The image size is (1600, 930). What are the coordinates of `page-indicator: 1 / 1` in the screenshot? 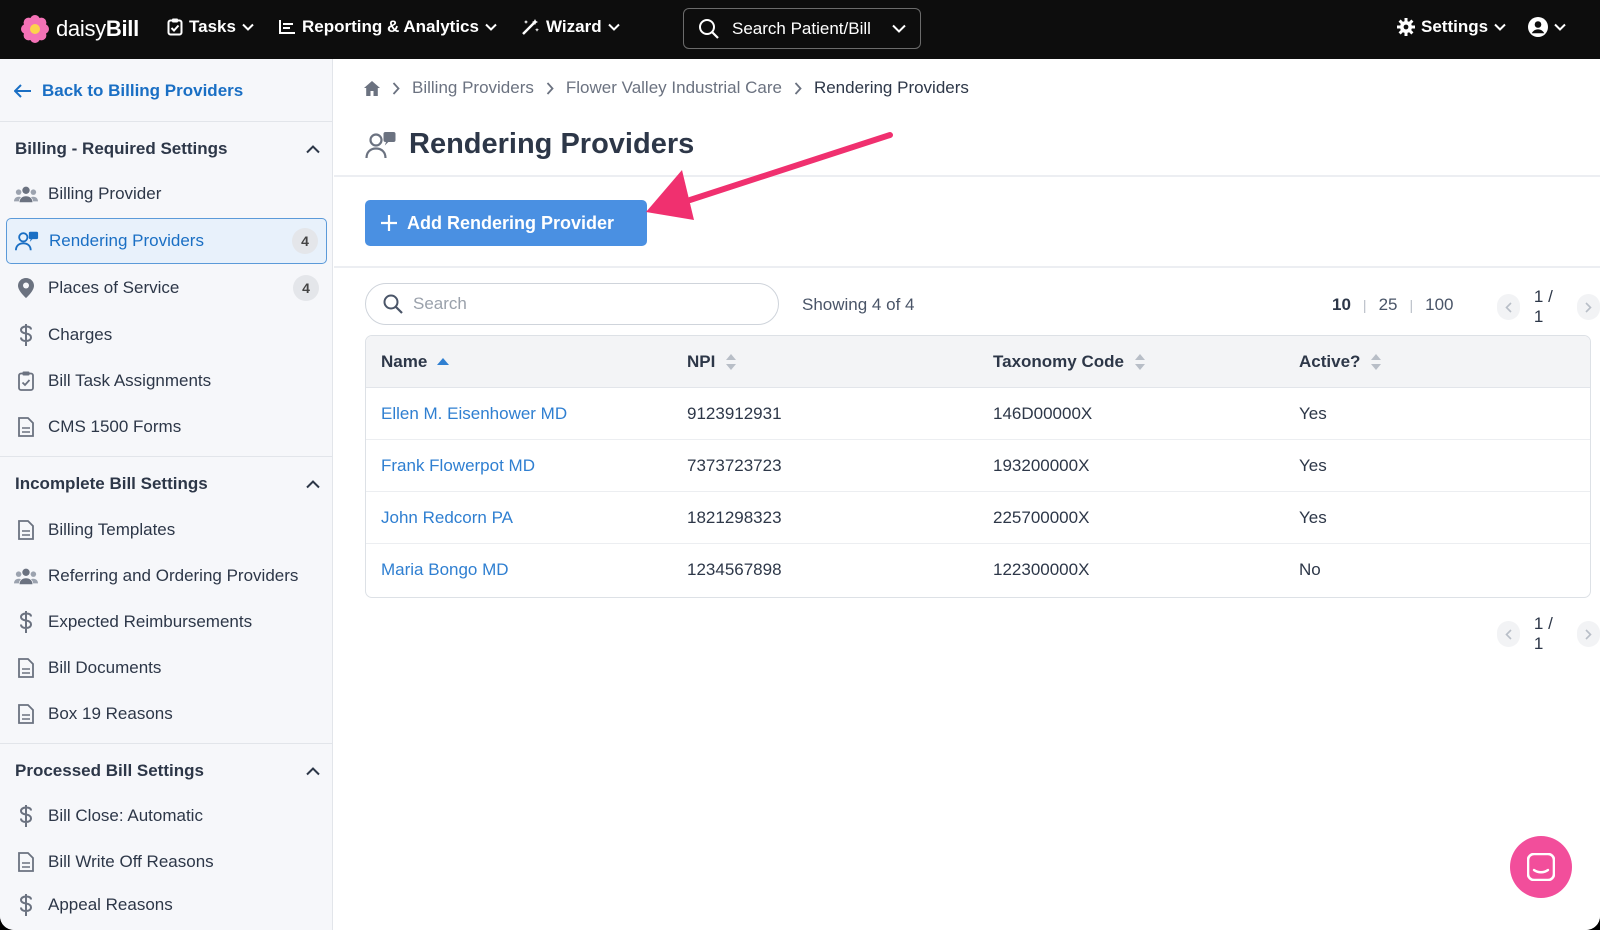 It's located at (1543, 633).